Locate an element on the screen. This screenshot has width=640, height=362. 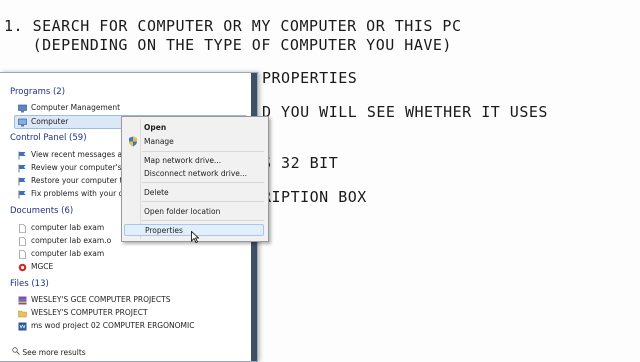
see-more-results-link: See more results is located at coordinates (49, 352).